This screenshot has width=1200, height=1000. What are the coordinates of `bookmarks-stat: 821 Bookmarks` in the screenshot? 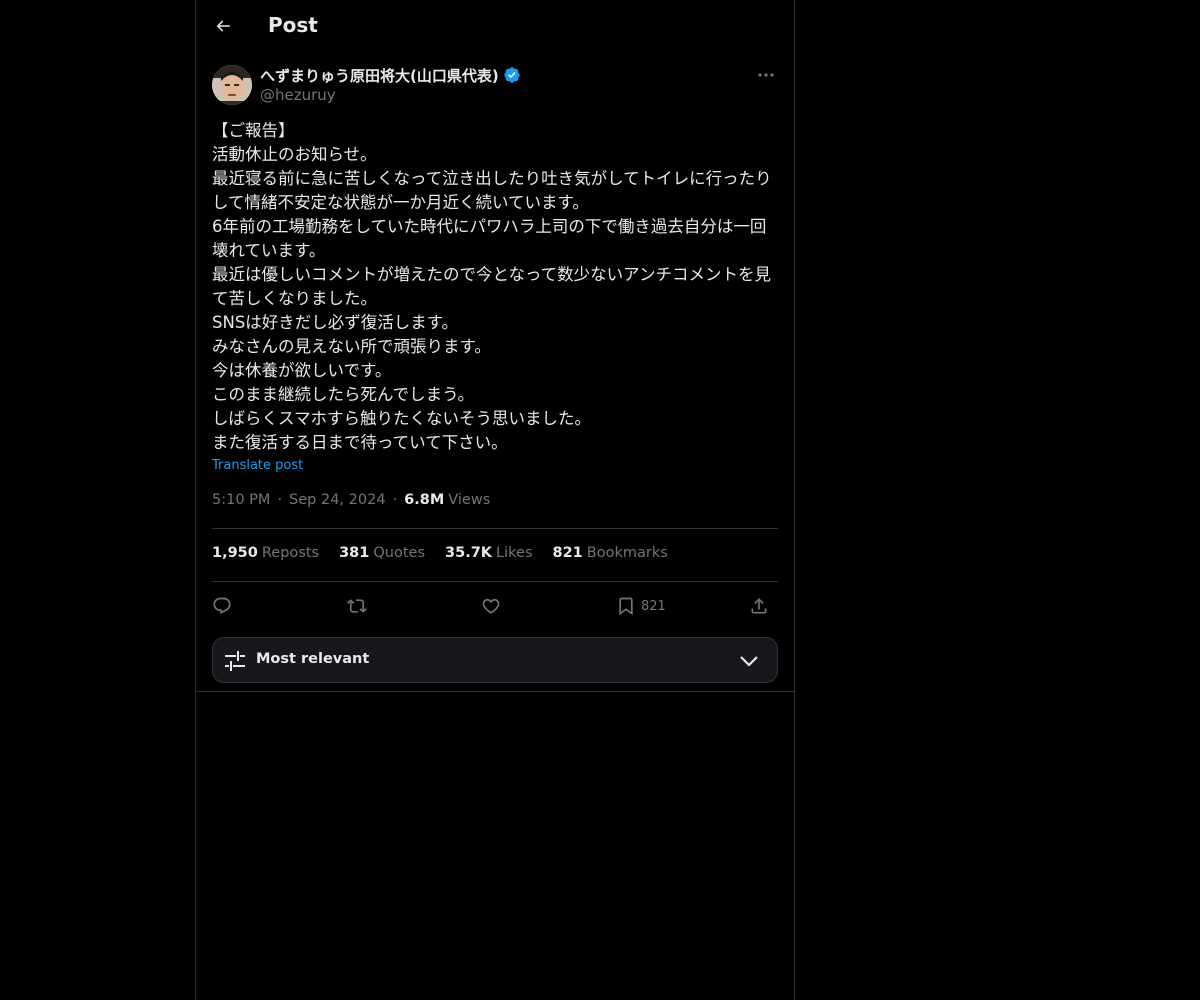 It's located at (610, 553).